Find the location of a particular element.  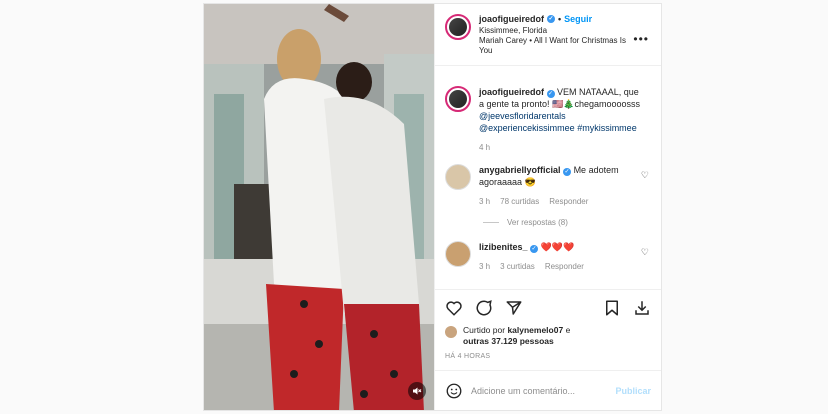

comment-form: Adicione um comentário... Publicar is located at coordinates (548, 390).